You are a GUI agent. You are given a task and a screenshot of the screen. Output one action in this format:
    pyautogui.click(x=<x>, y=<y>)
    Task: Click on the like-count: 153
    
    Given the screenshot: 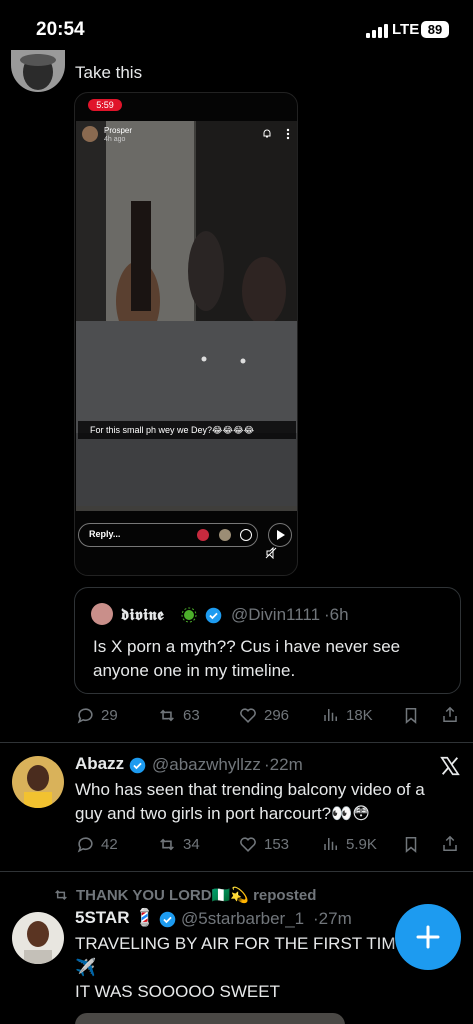 What is the action you would take?
    pyautogui.click(x=277, y=844)
    